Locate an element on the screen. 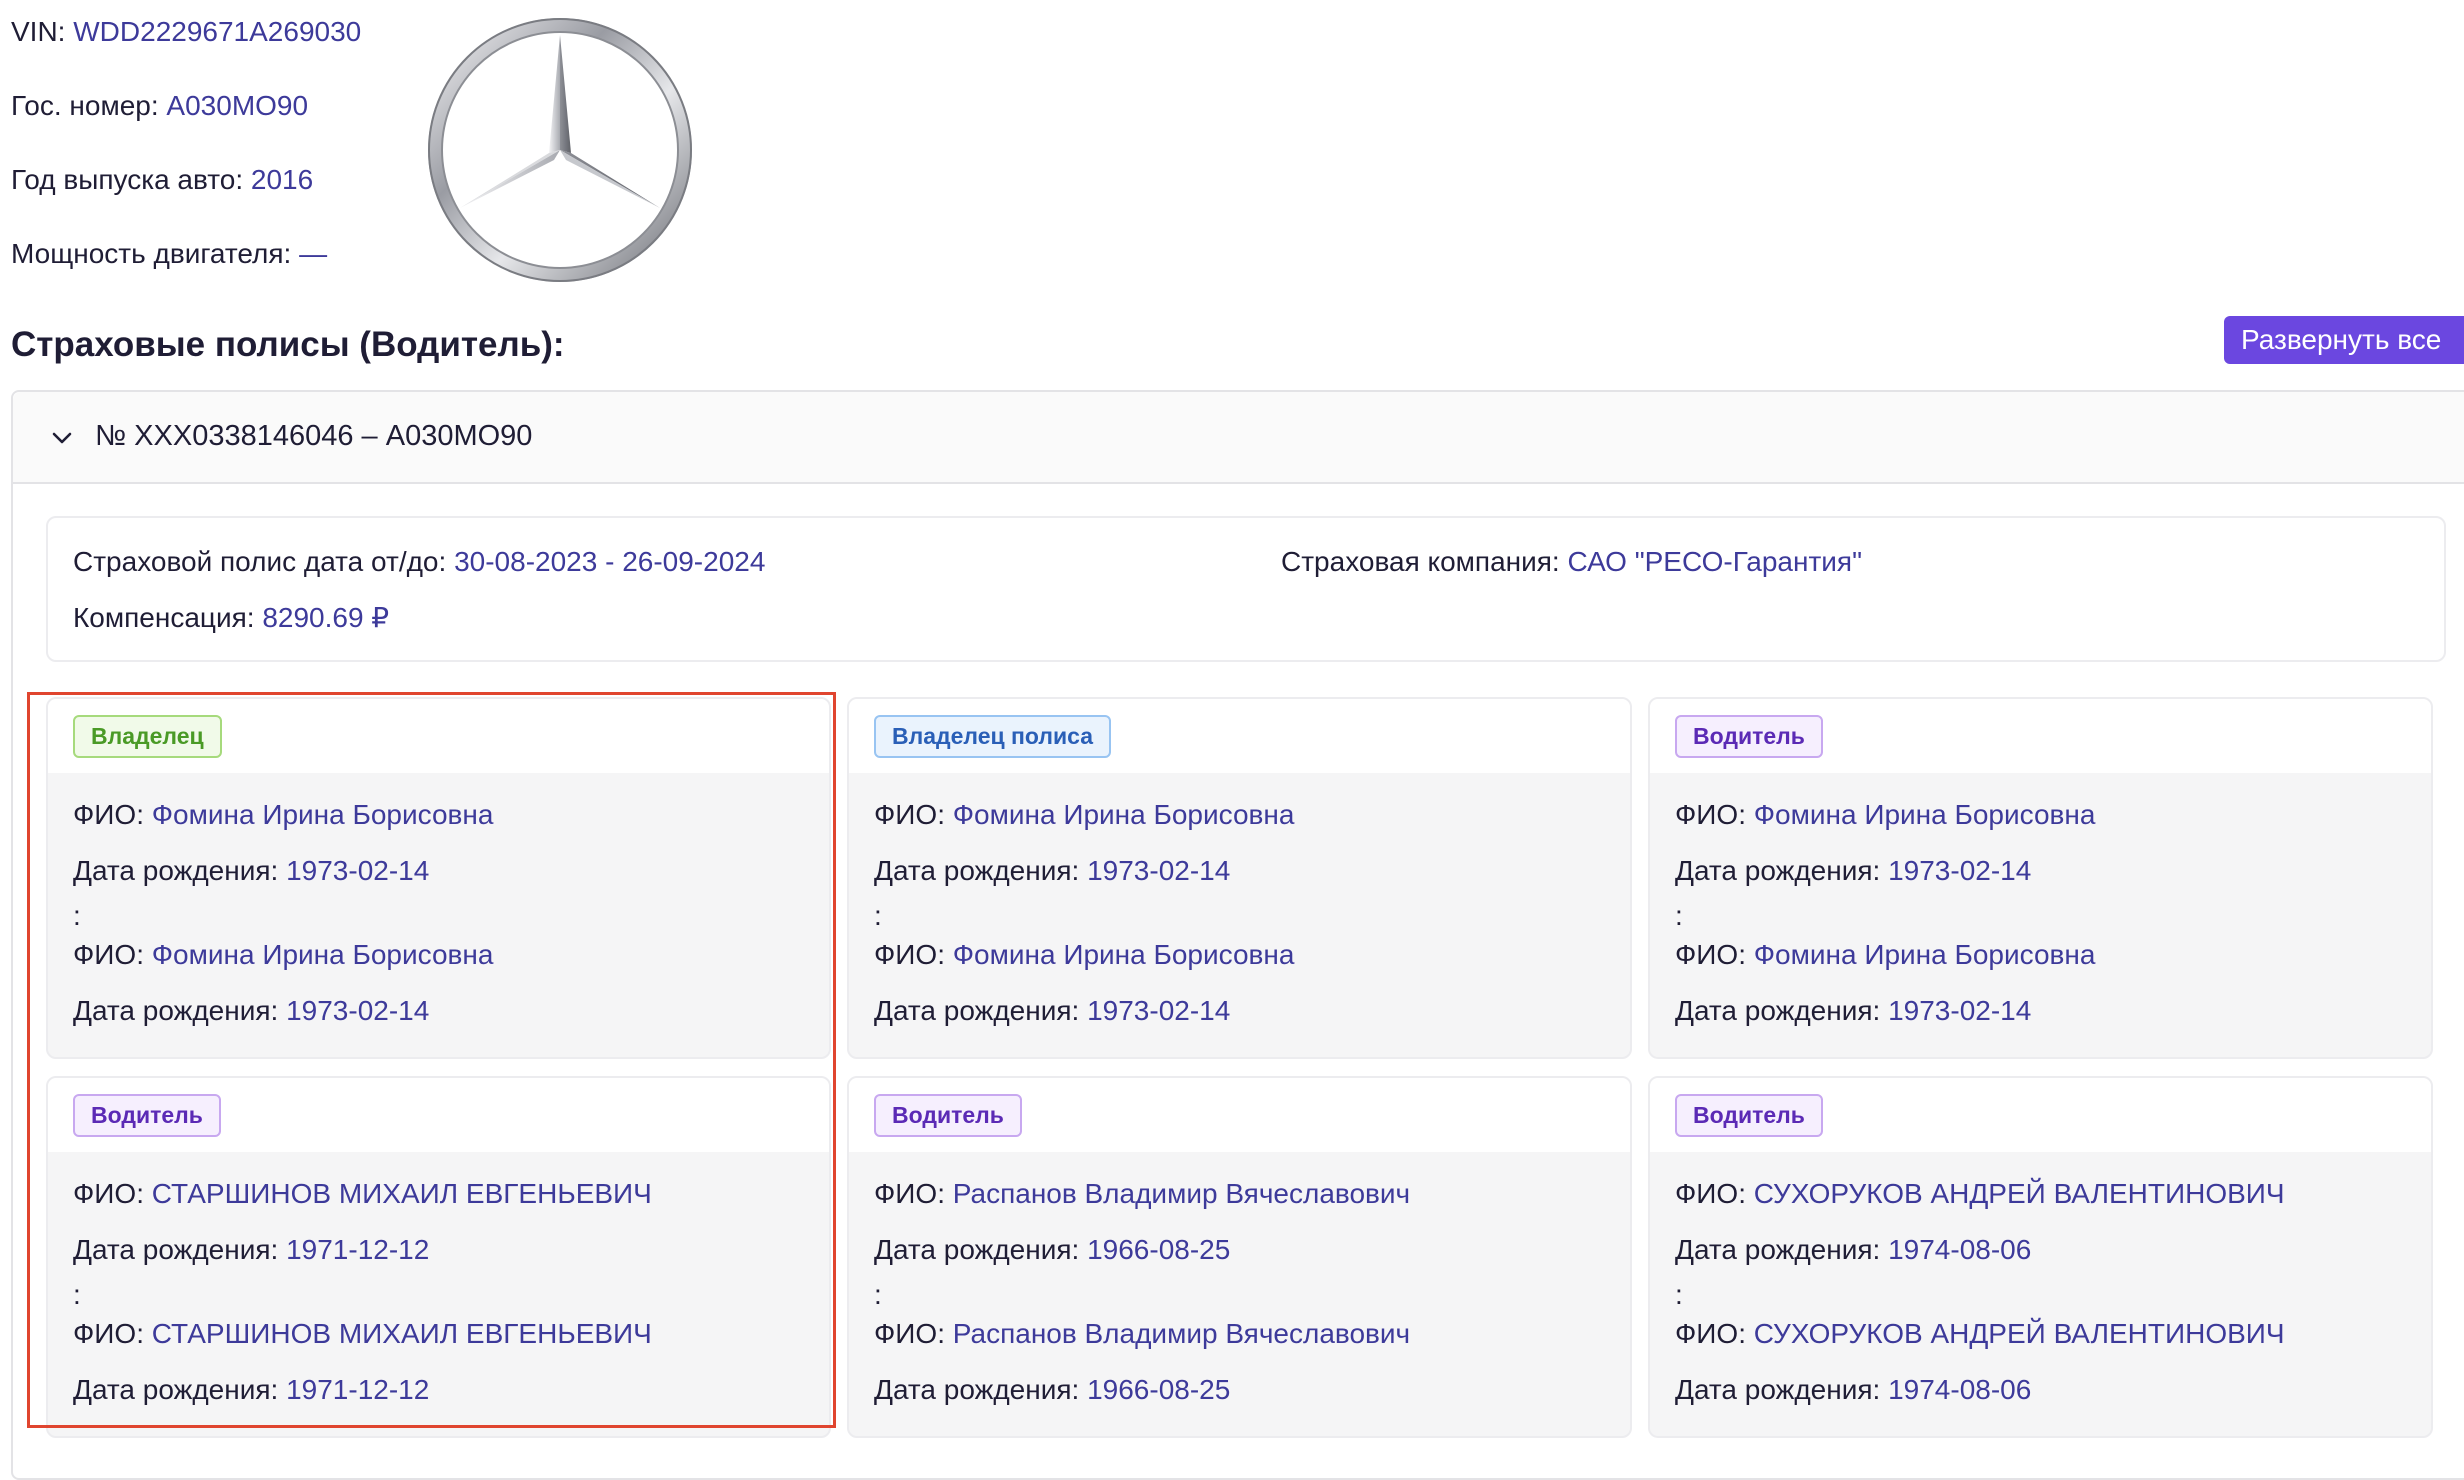 Image resolution: width=2464 pixels, height=1480 pixels. role-badge-policy-owner: Владелец полиса is located at coordinates (993, 736).